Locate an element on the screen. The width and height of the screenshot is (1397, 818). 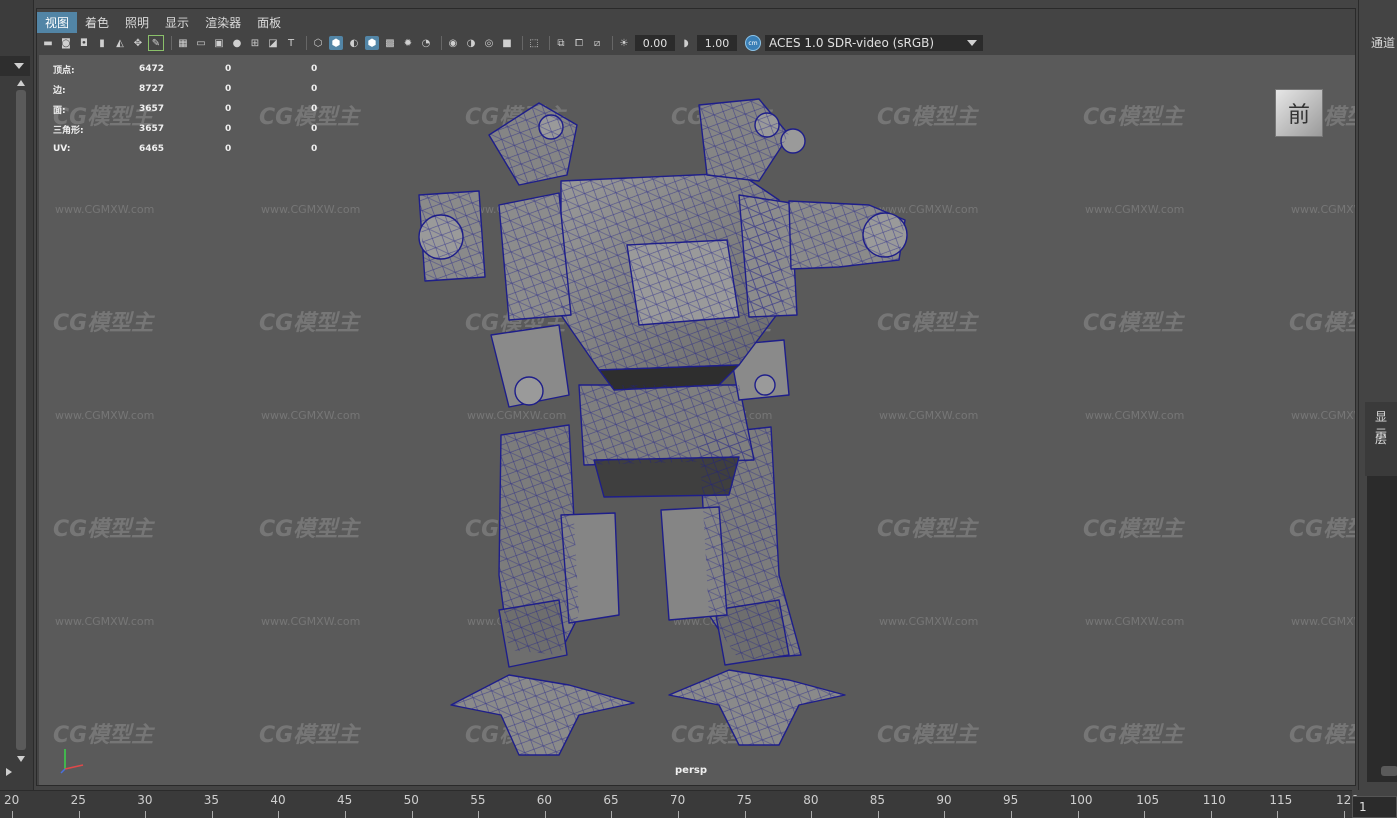
isolate-select-icon: ⬚ is located at coordinates (534, 43).